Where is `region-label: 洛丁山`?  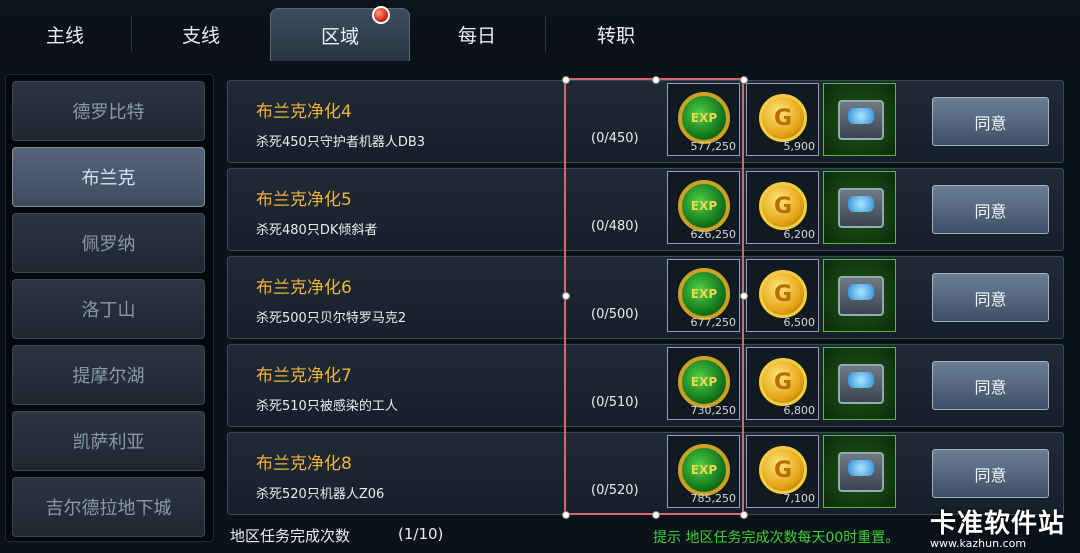 region-label: 洛丁山 is located at coordinates (108, 310).